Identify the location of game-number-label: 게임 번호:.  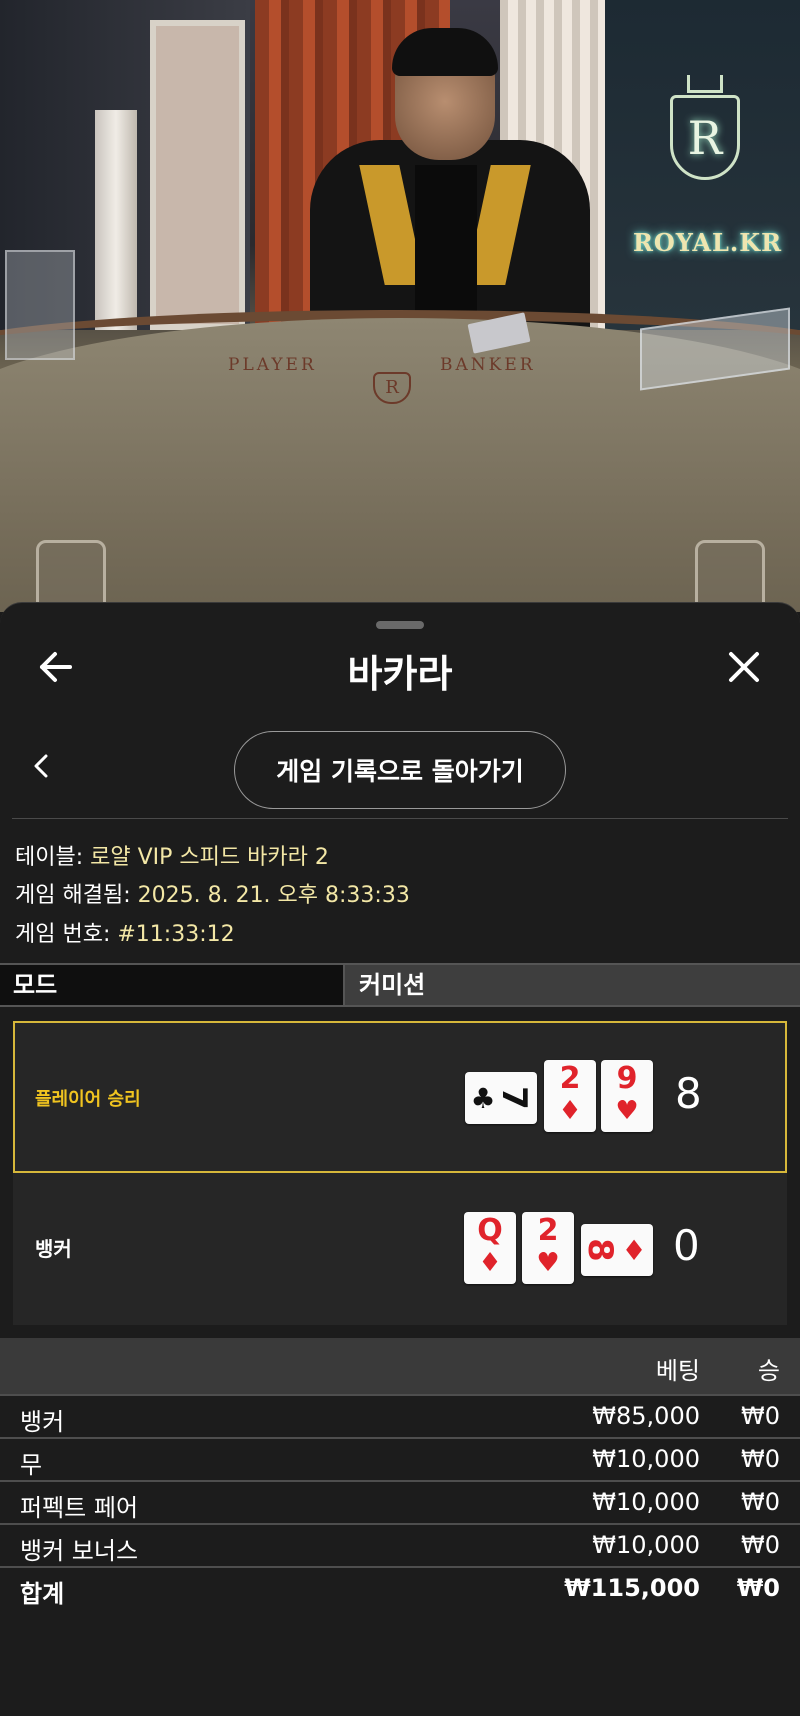
(66, 934).